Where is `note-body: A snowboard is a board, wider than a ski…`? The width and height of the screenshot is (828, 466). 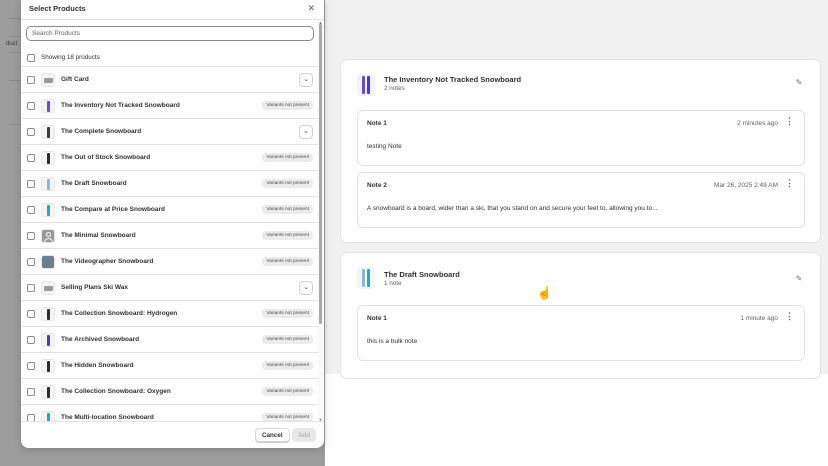
note-body: A snowboard is a board, wider than a ski… is located at coordinates (512, 208).